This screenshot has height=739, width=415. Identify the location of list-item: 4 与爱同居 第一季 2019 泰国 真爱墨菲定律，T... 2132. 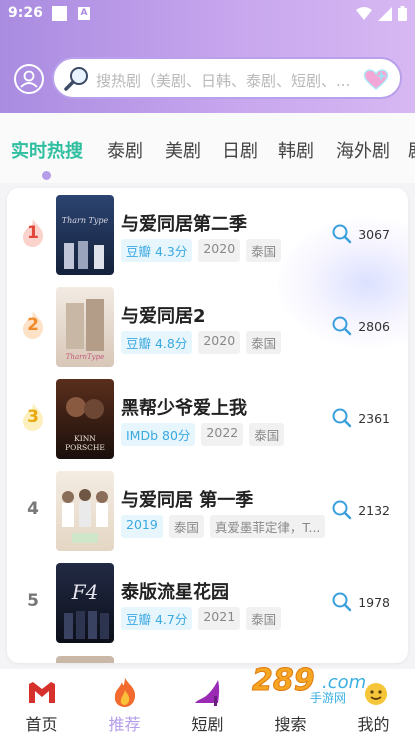
(207, 510).